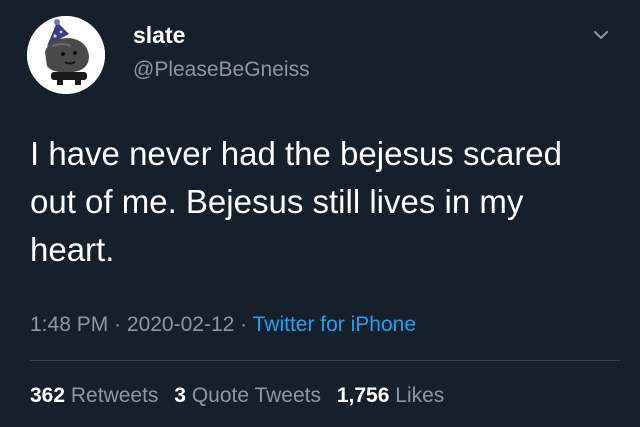 This screenshot has height=427, width=640. Describe the element at coordinates (325, 360) in the screenshot. I see `divider` at that location.